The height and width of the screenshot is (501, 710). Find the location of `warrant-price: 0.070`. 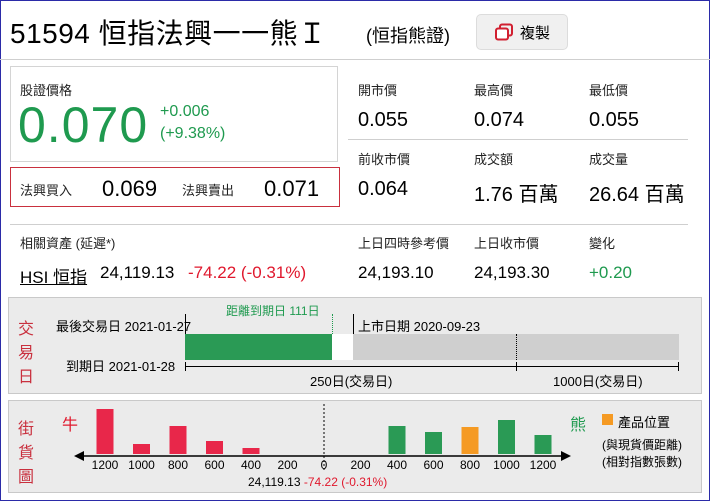

warrant-price: 0.070 is located at coordinates (83, 125).